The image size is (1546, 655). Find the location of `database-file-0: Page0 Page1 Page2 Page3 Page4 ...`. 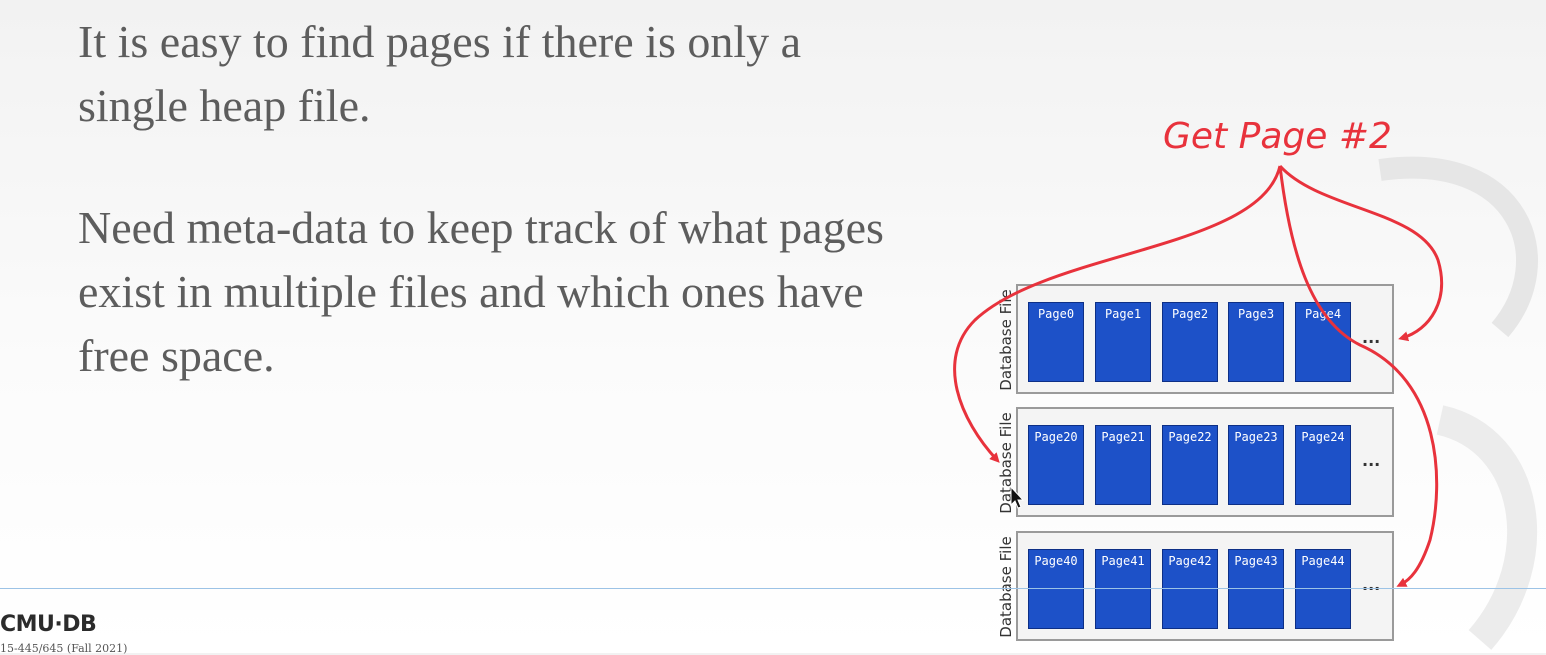

database-file-0: Page0 Page1 Page2 Page3 Page4 ... is located at coordinates (1205, 339).